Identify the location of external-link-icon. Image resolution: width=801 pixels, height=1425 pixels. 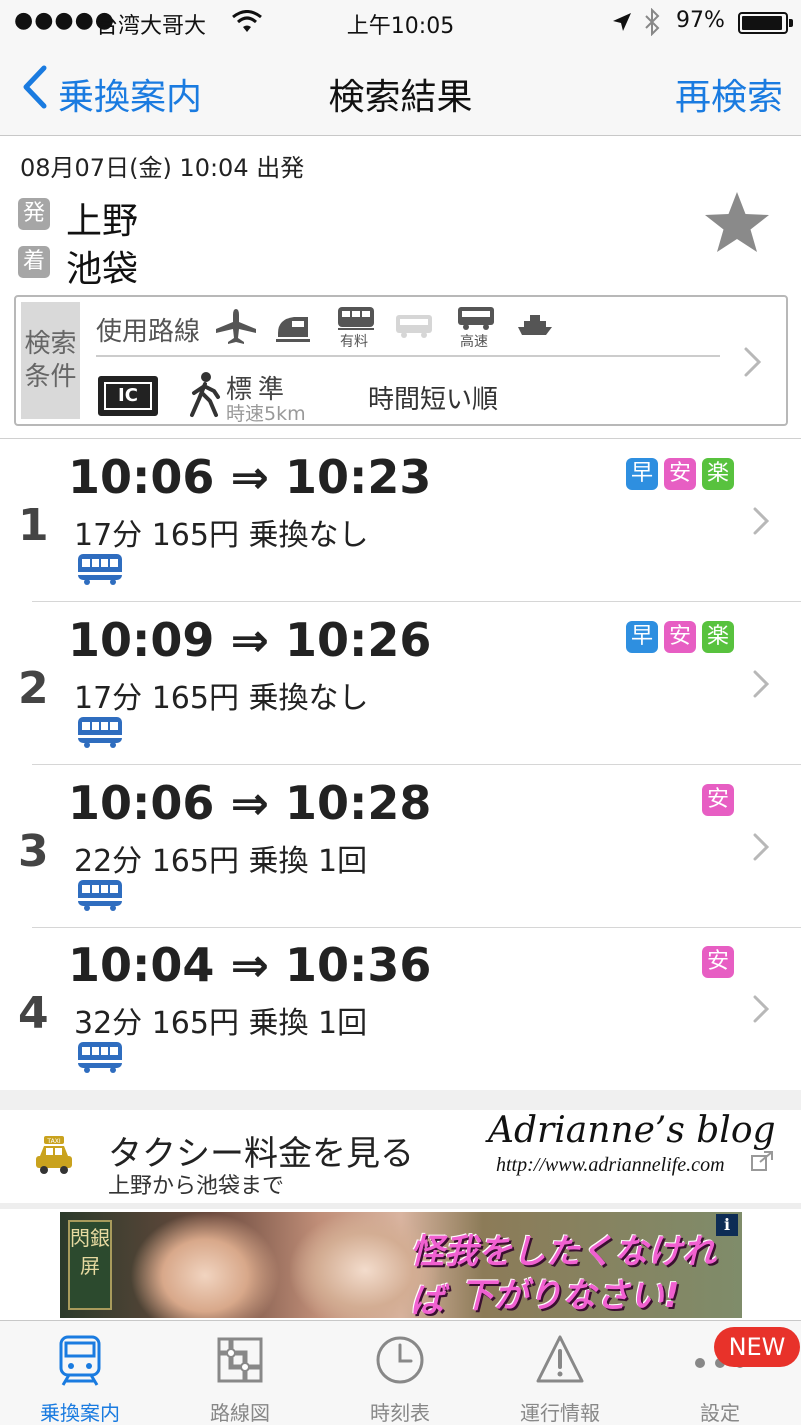
(762, 1161).